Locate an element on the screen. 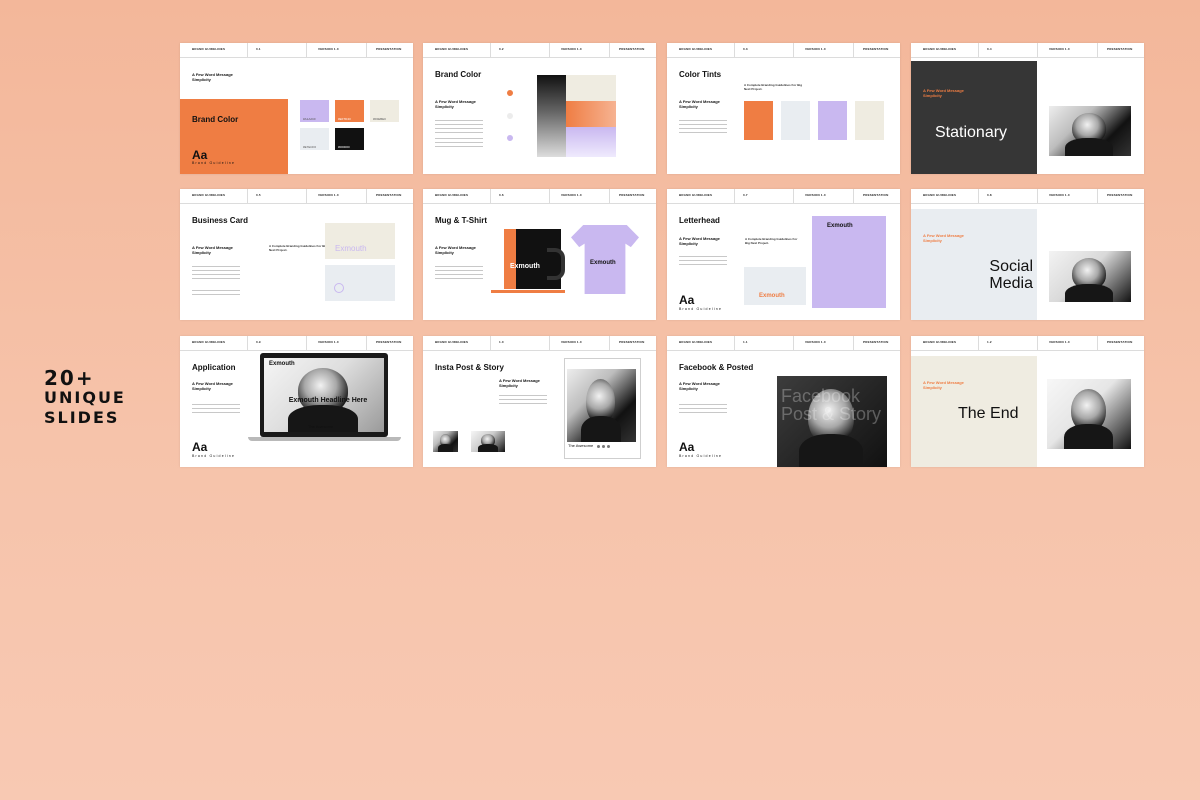 This screenshot has width=1200, height=800. slide-9-aa: Aa is located at coordinates (200, 447).